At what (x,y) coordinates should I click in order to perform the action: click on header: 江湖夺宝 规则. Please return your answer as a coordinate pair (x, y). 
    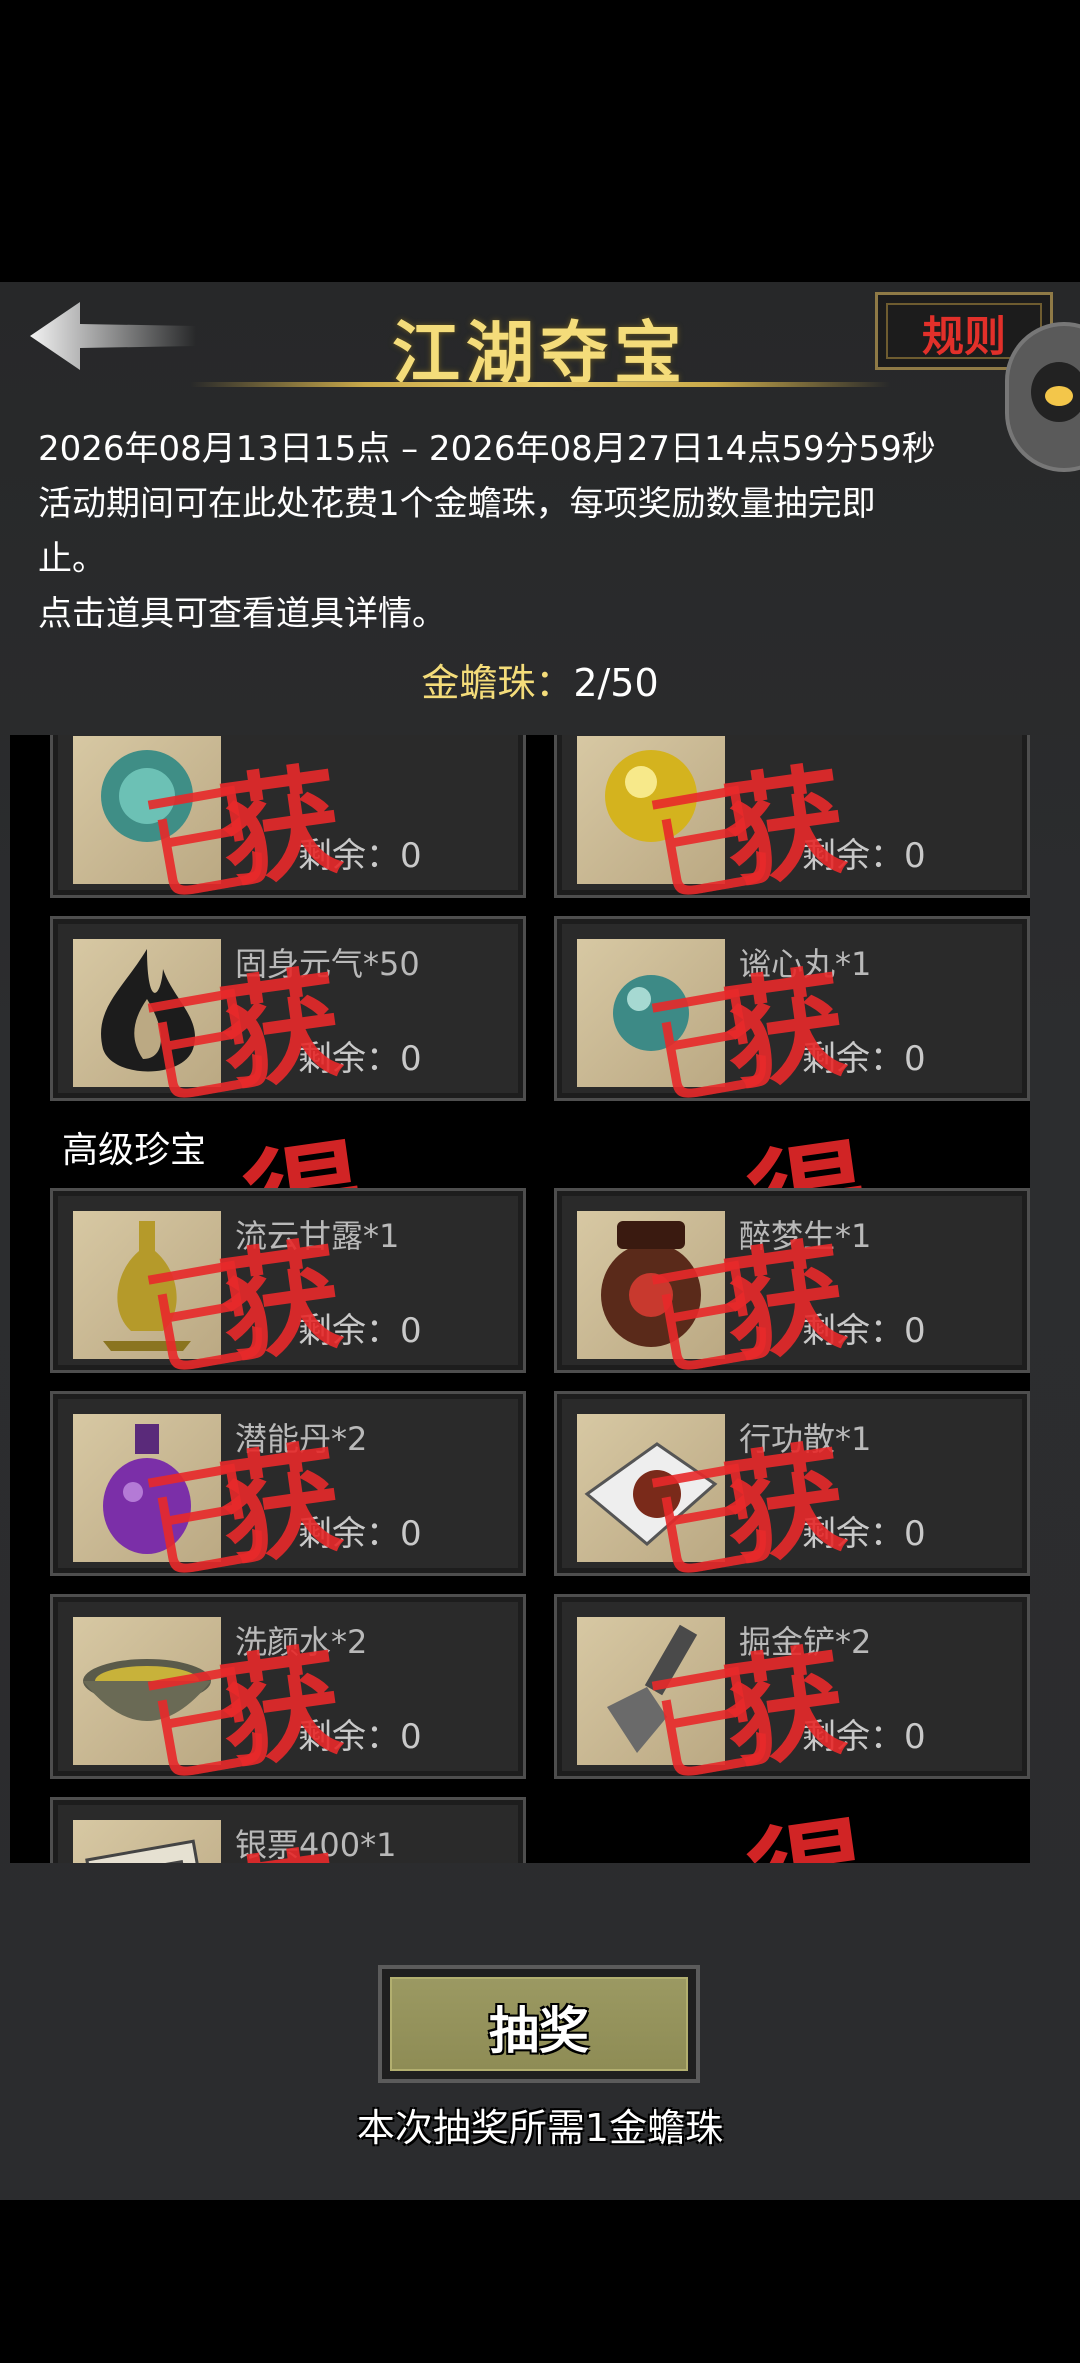
    Looking at the image, I should click on (540, 342).